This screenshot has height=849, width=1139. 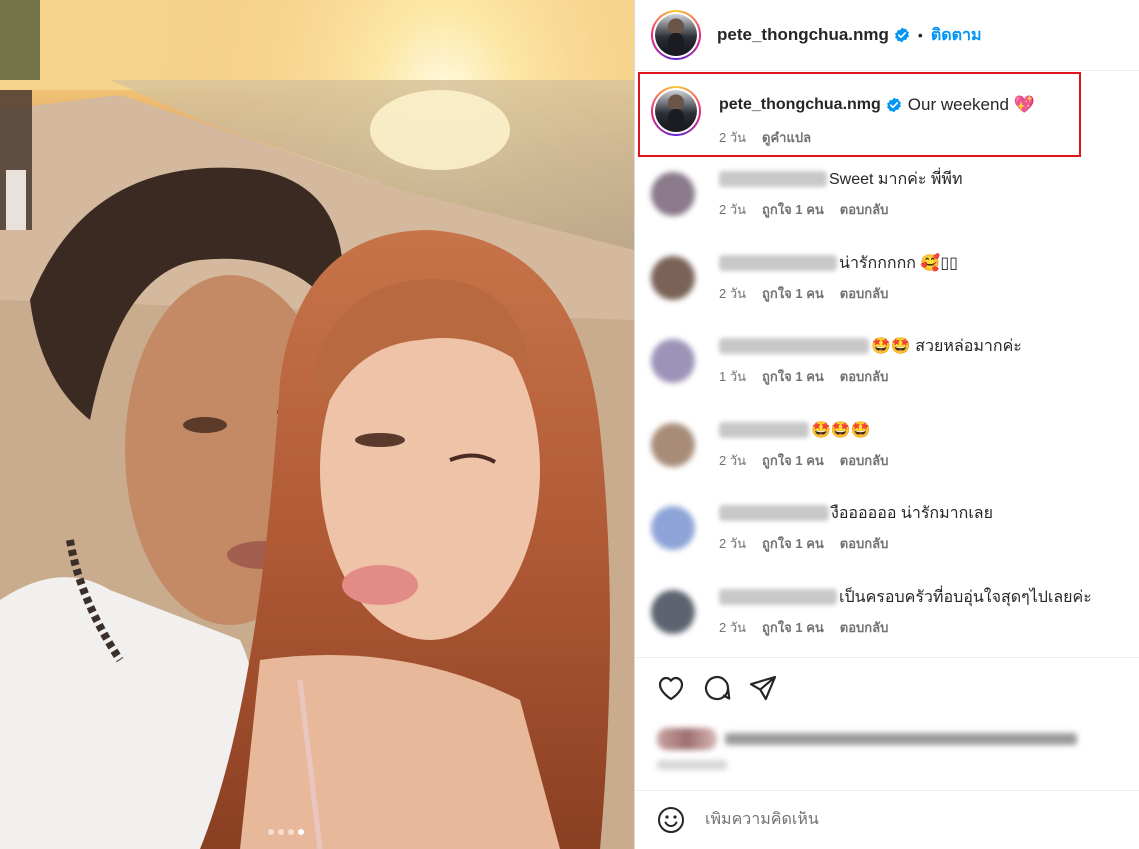 What do you see at coordinates (905, 820) in the screenshot?
I see `comment-input` at bounding box center [905, 820].